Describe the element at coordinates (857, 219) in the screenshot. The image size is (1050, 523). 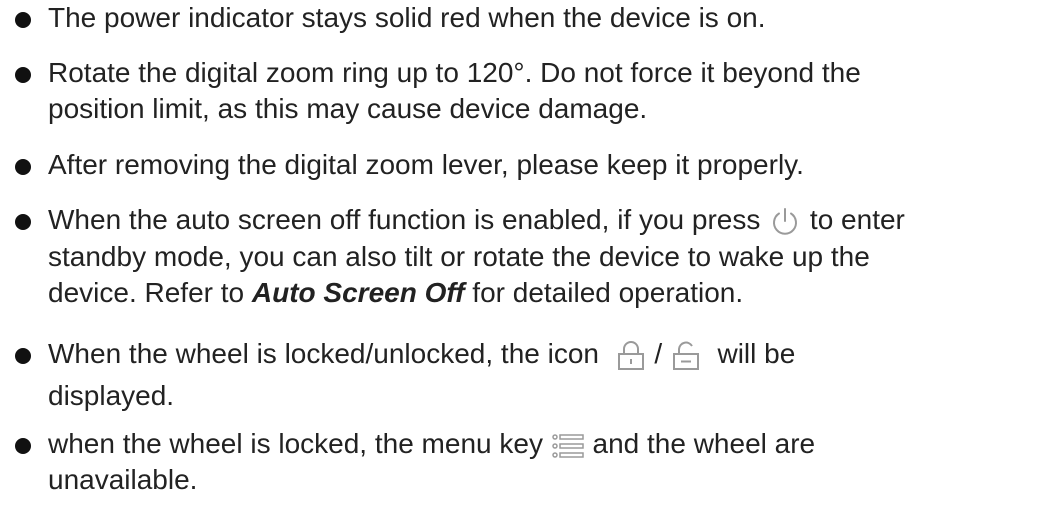
I see `note-text-line-1-after: to enter` at that location.